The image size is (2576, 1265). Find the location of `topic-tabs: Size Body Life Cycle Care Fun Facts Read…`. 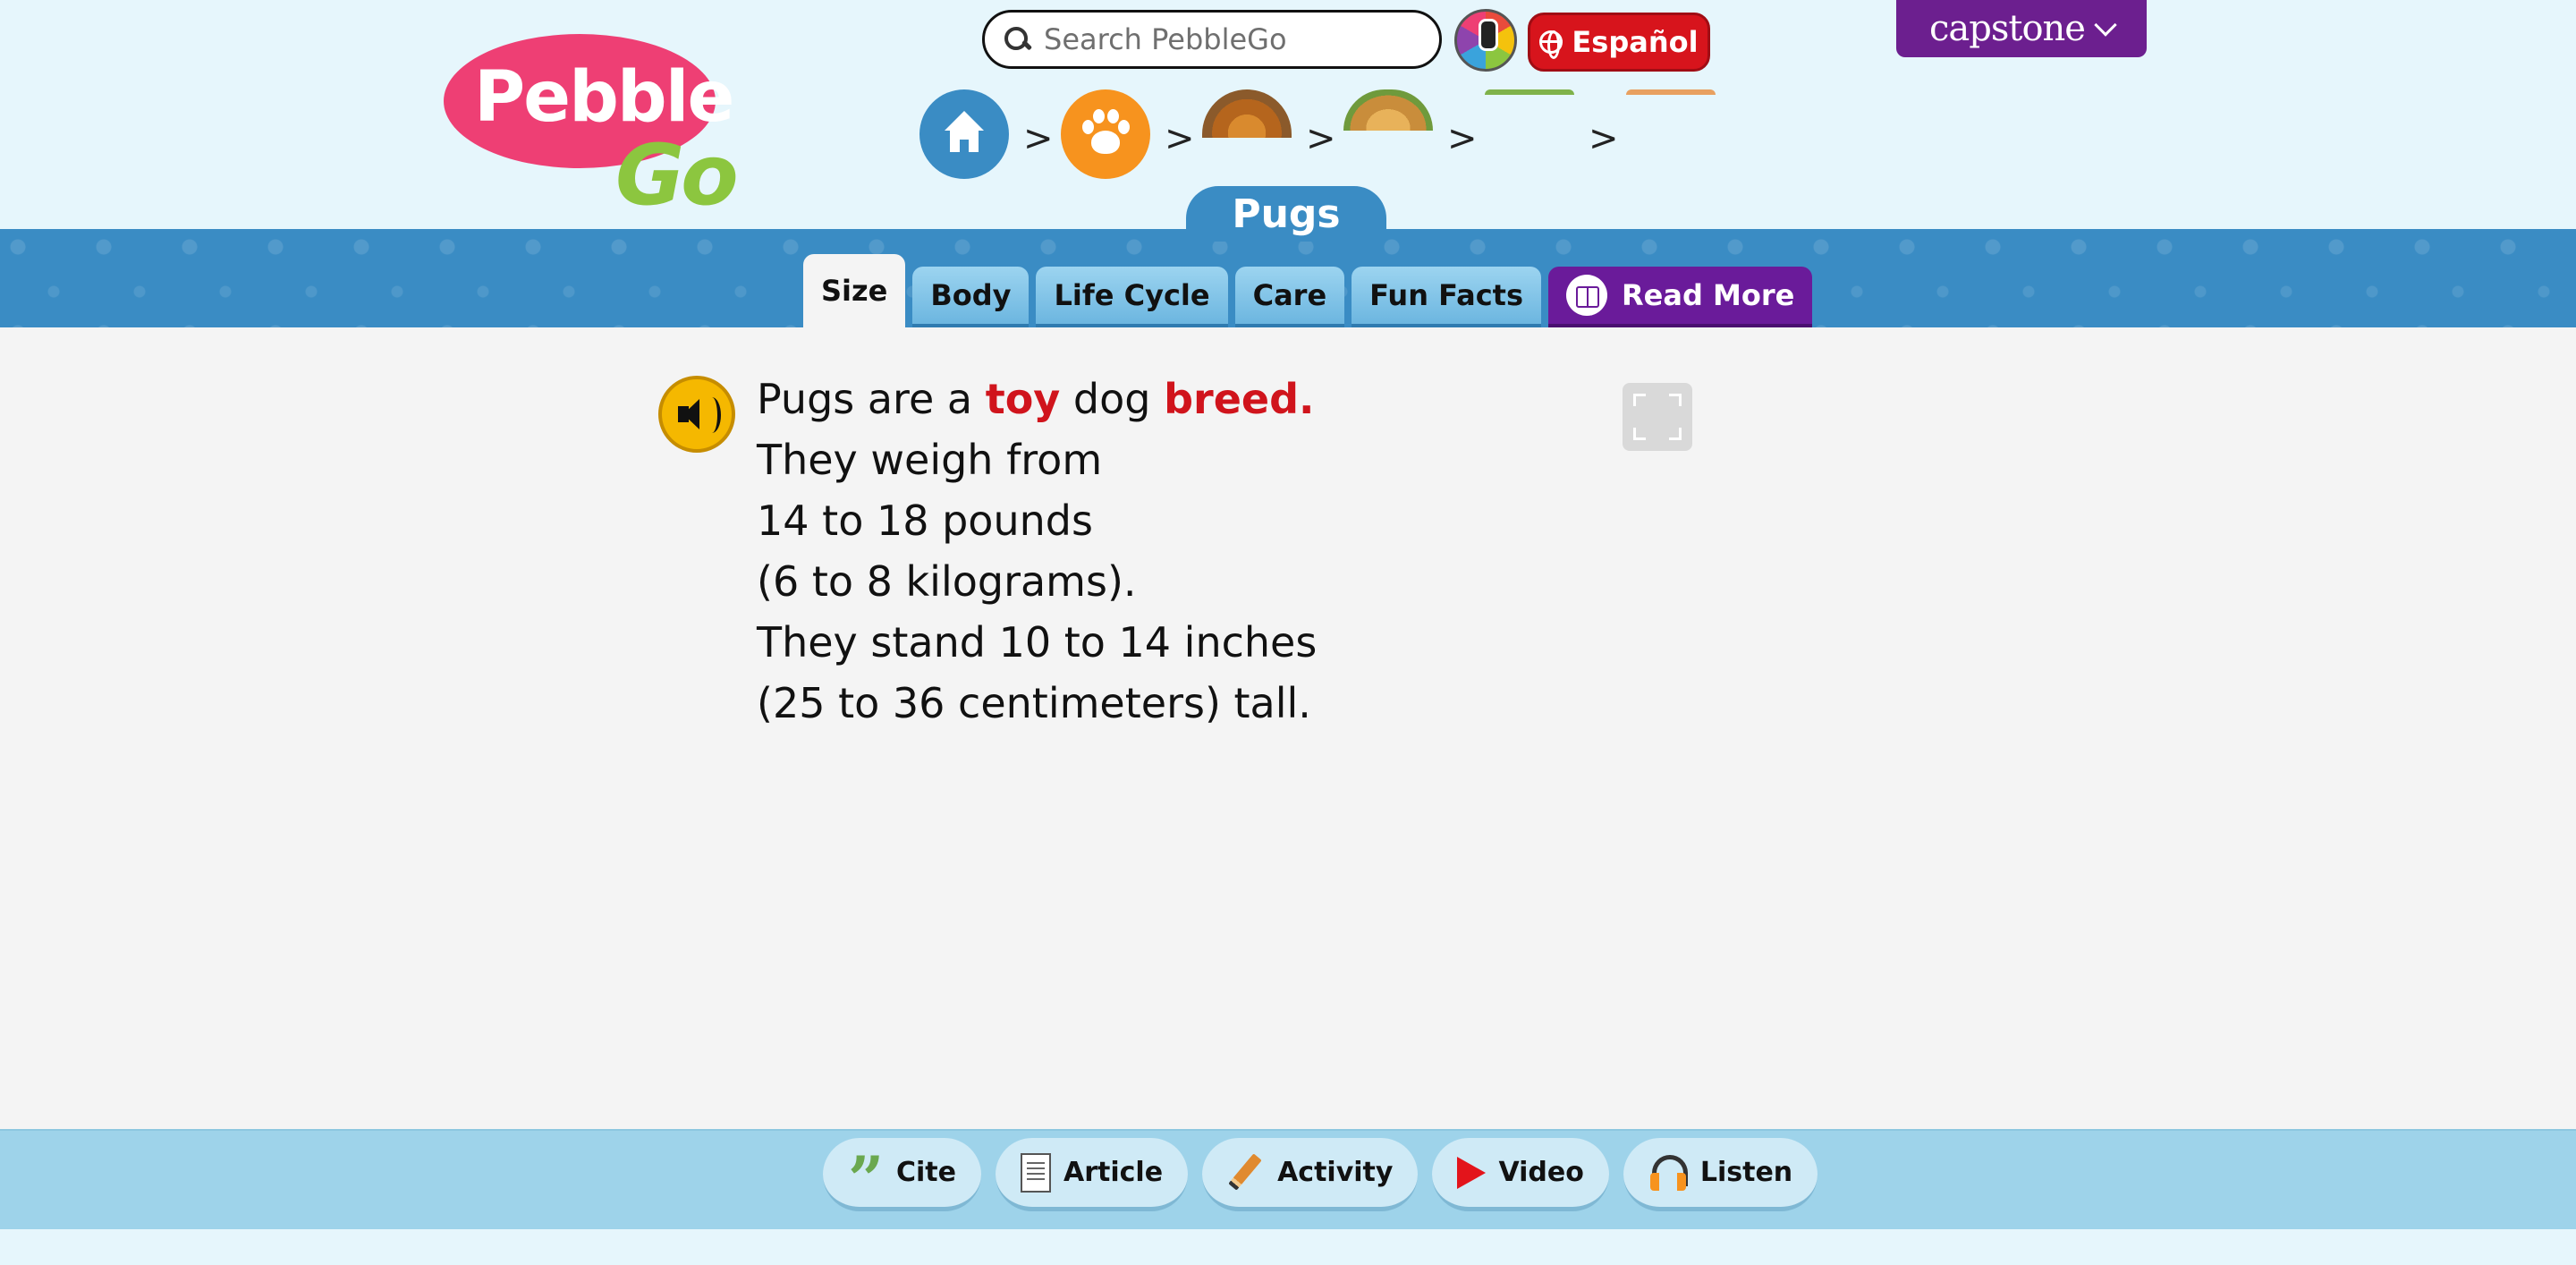

topic-tabs: Size Body Life Cycle Care Fun Facts Read… is located at coordinates (1308, 290).